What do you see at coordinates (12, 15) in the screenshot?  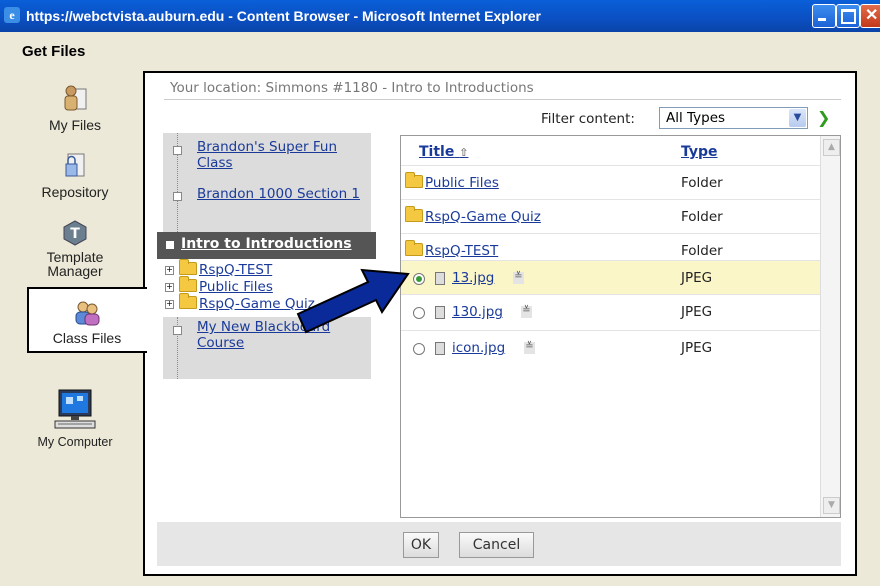 I see `ie-icon: e` at bounding box center [12, 15].